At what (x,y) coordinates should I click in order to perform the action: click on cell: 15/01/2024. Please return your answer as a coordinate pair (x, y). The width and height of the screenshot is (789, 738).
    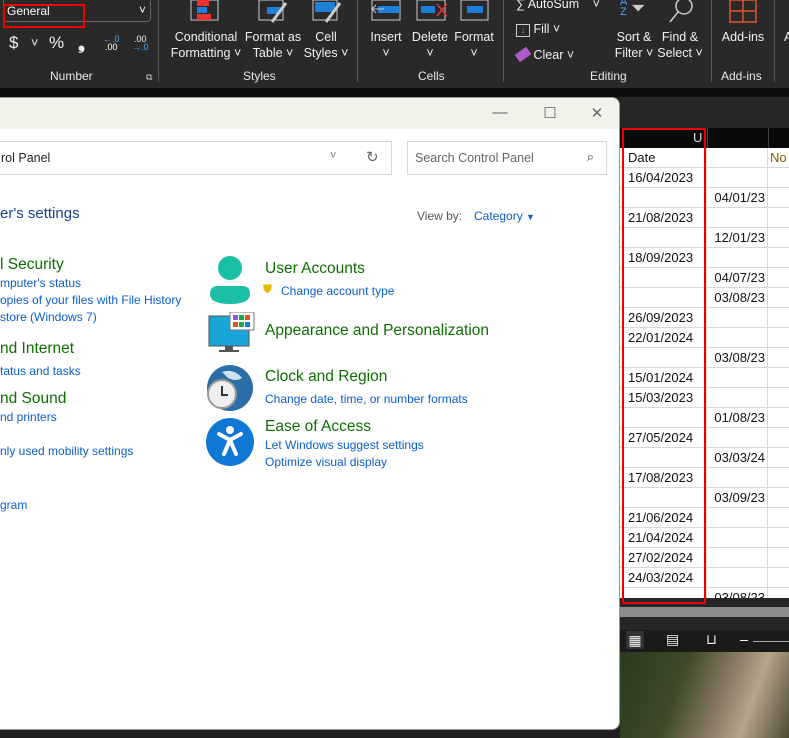
    Looking at the image, I should click on (666, 378).